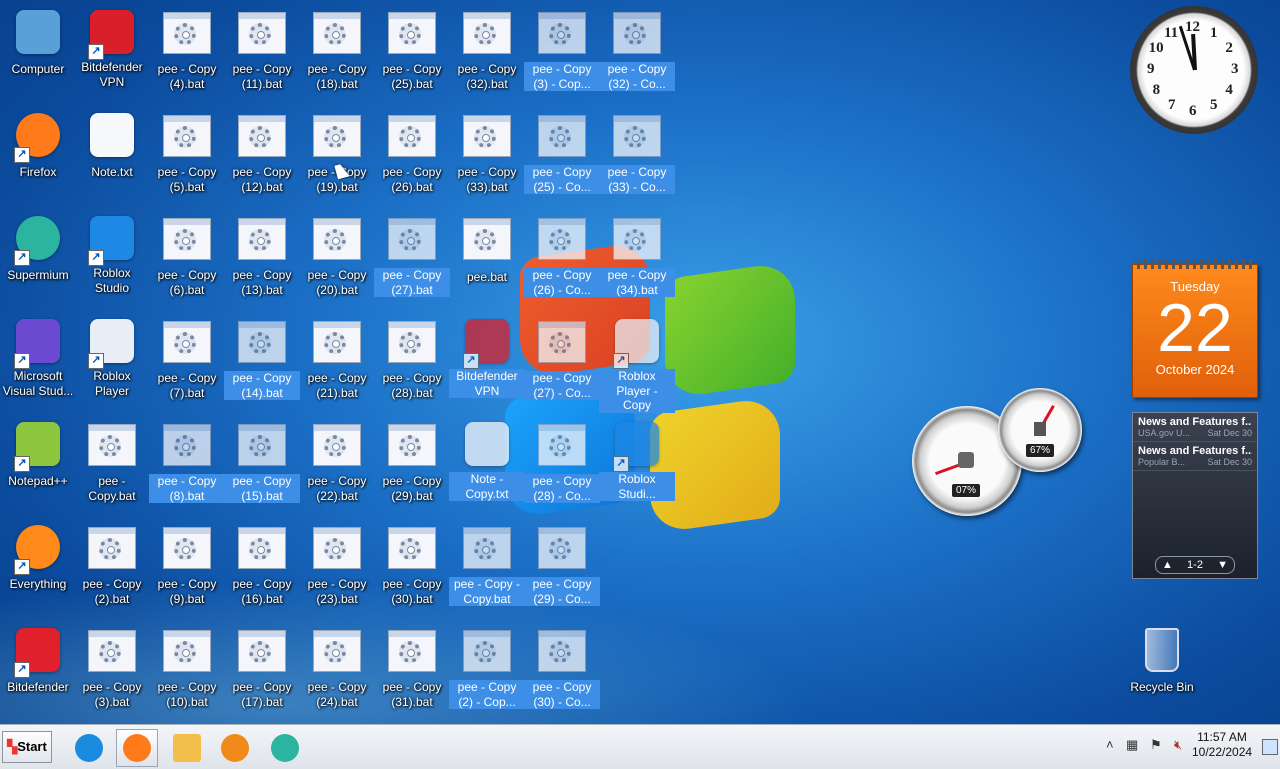  What do you see at coordinates (262, 672) in the screenshot?
I see `desktop-icon: pee - Copy (17).bat` at bounding box center [262, 672].